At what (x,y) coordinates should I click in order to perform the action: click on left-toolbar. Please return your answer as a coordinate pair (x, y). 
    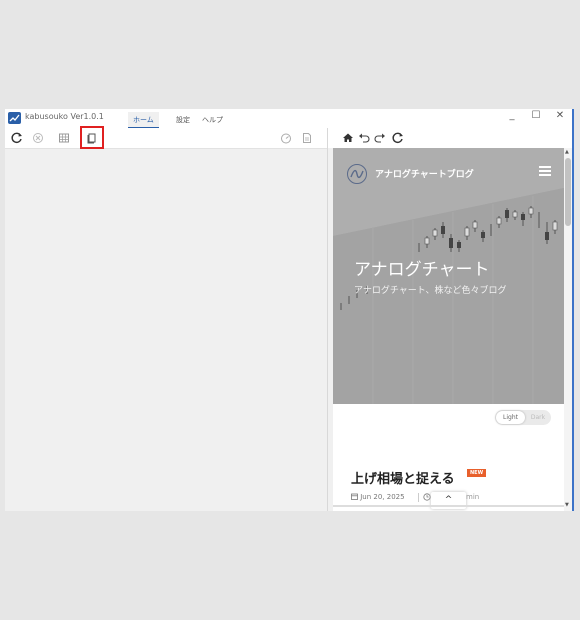
    Looking at the image, I should click on (166, 138).